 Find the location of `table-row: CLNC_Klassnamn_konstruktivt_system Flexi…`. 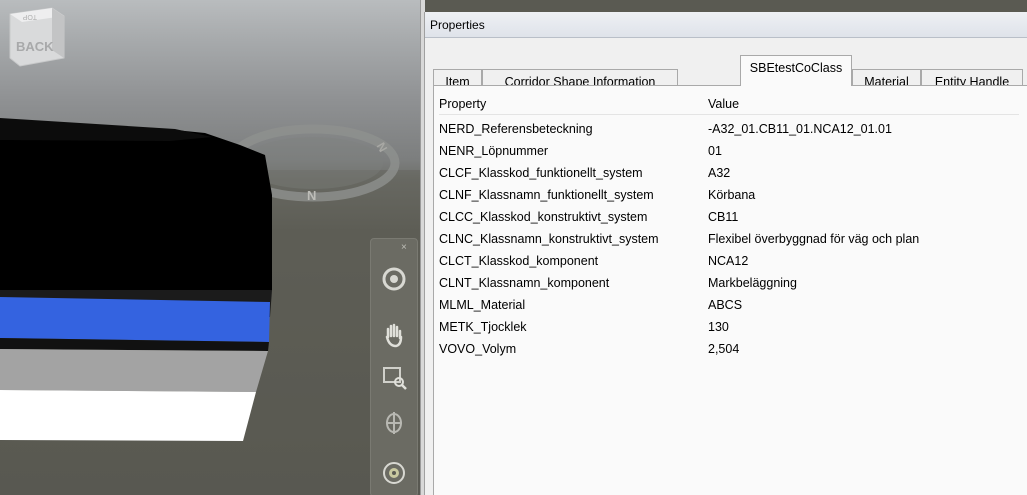

table-row: CLNC_Klassnamn_konstruktivt_system Flexi… is located at coordinates (729, 239).